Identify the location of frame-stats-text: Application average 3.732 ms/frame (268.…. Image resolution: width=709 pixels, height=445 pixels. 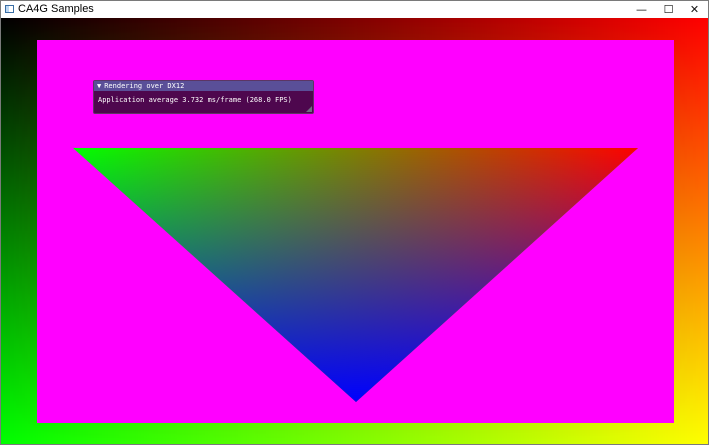
(195, 100).